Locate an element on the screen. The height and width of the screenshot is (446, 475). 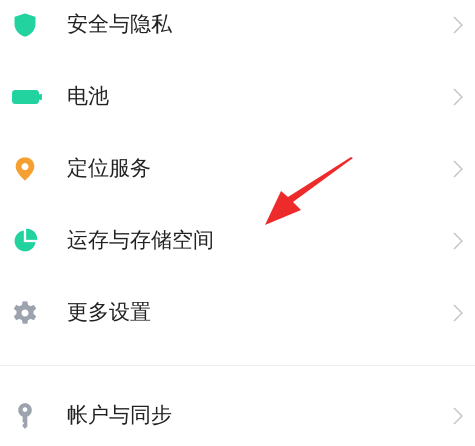
item-label: 安全与隐私 is located at coordinates (120, 24).